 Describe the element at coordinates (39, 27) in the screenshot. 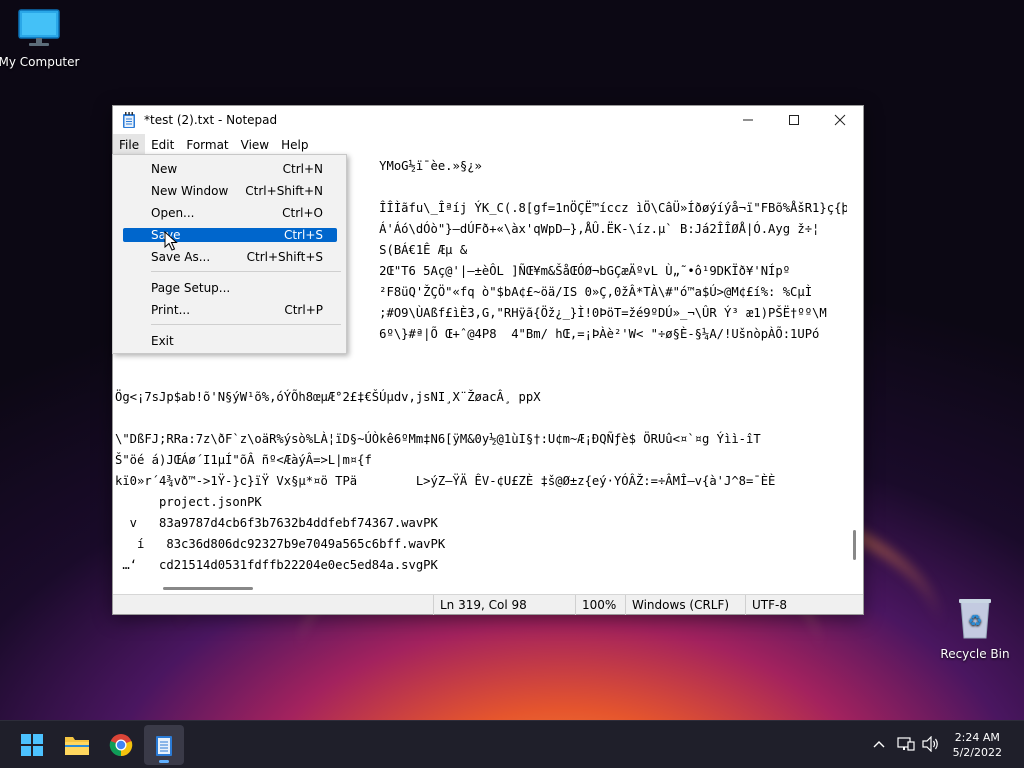

I see `monitor-icon` at that location.